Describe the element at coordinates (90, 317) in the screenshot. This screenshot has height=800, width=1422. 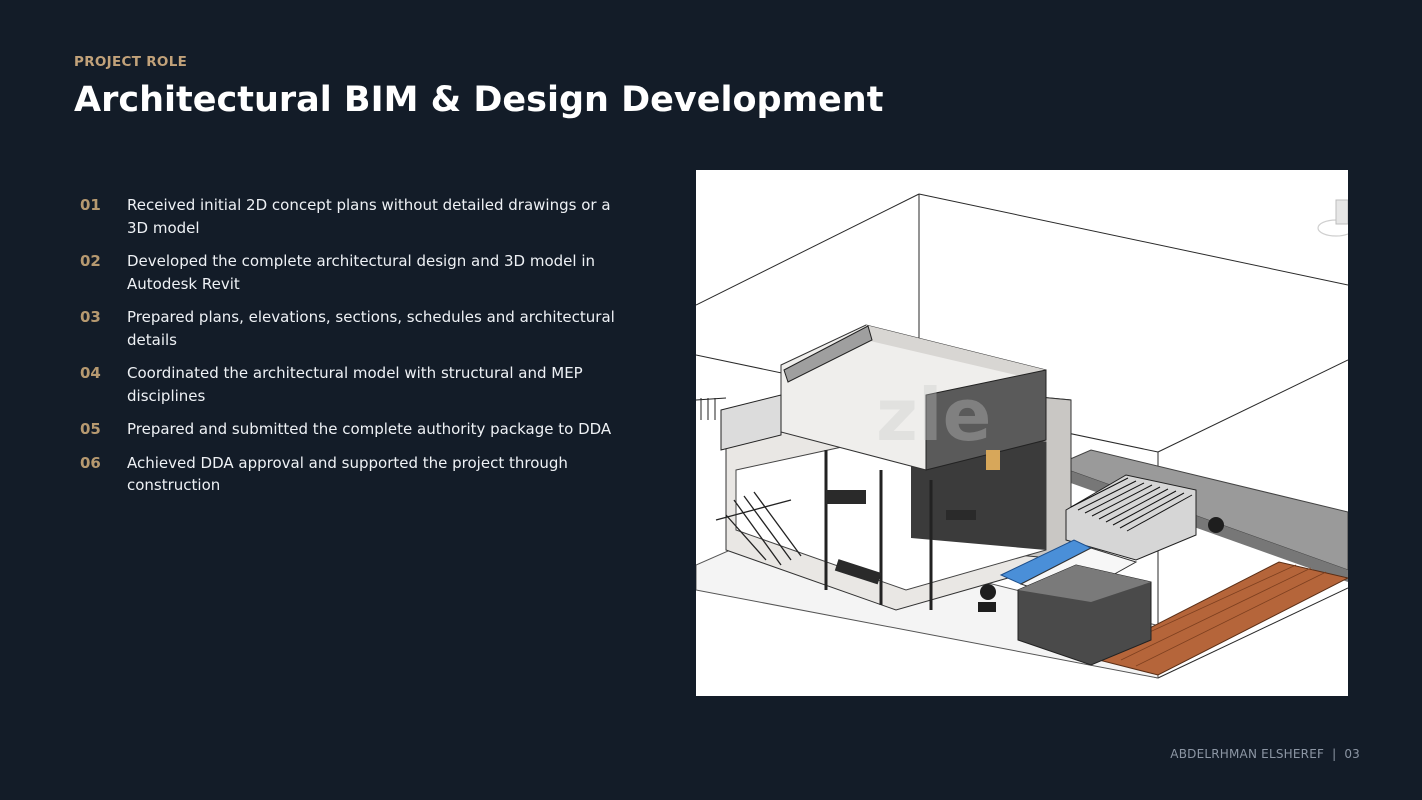
I see `role-number: 03` at that location.